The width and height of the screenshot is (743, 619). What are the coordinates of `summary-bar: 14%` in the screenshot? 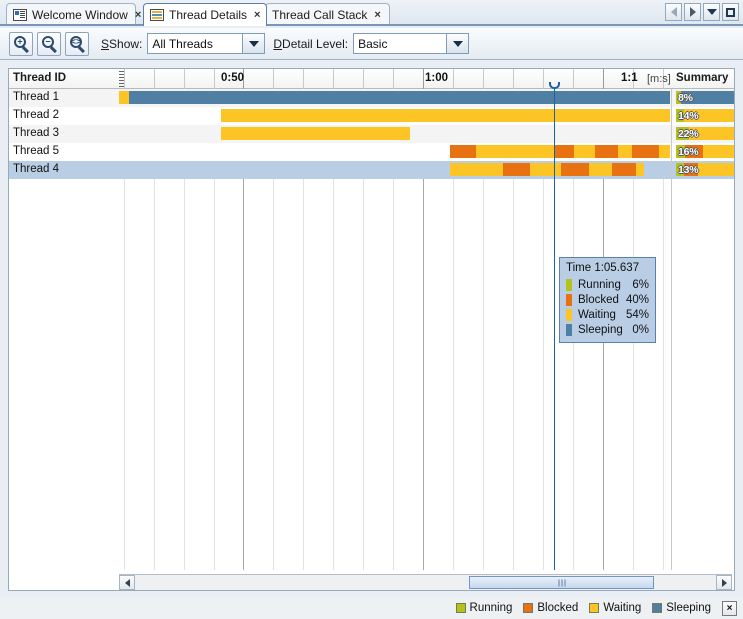 It's located at (705, 115).